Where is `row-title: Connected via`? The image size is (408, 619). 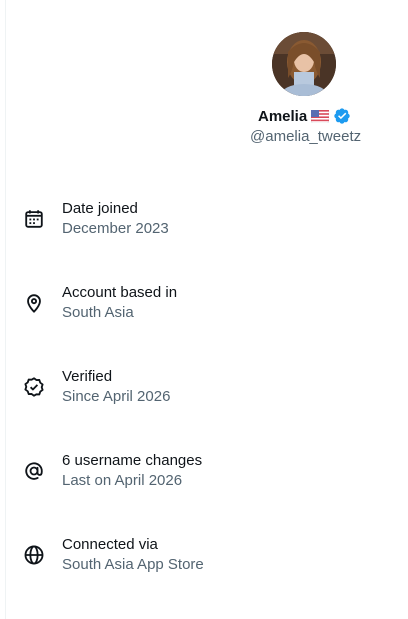
row-title: Connected via is located at coordinates (110, 544).